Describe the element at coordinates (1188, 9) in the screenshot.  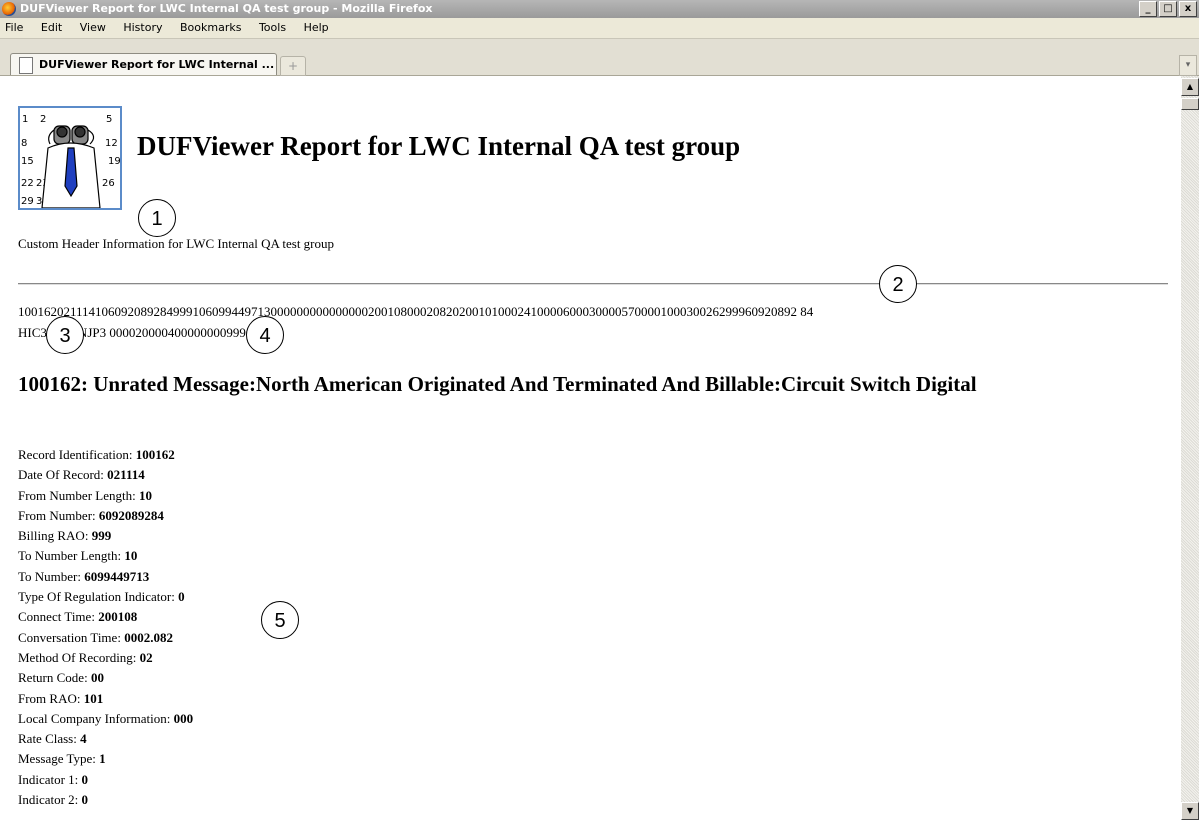
I see `close-button: x` at that location.